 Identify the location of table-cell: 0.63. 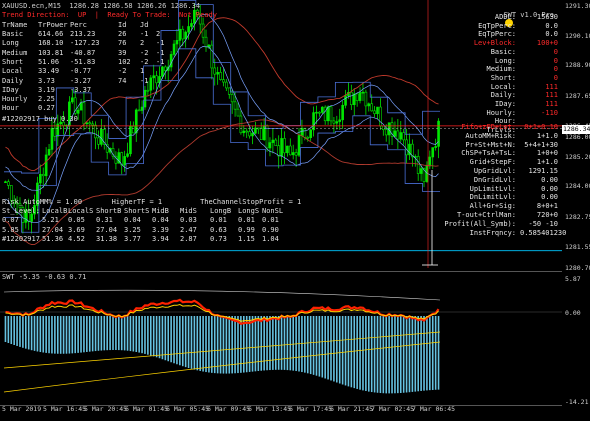
(218, 229).